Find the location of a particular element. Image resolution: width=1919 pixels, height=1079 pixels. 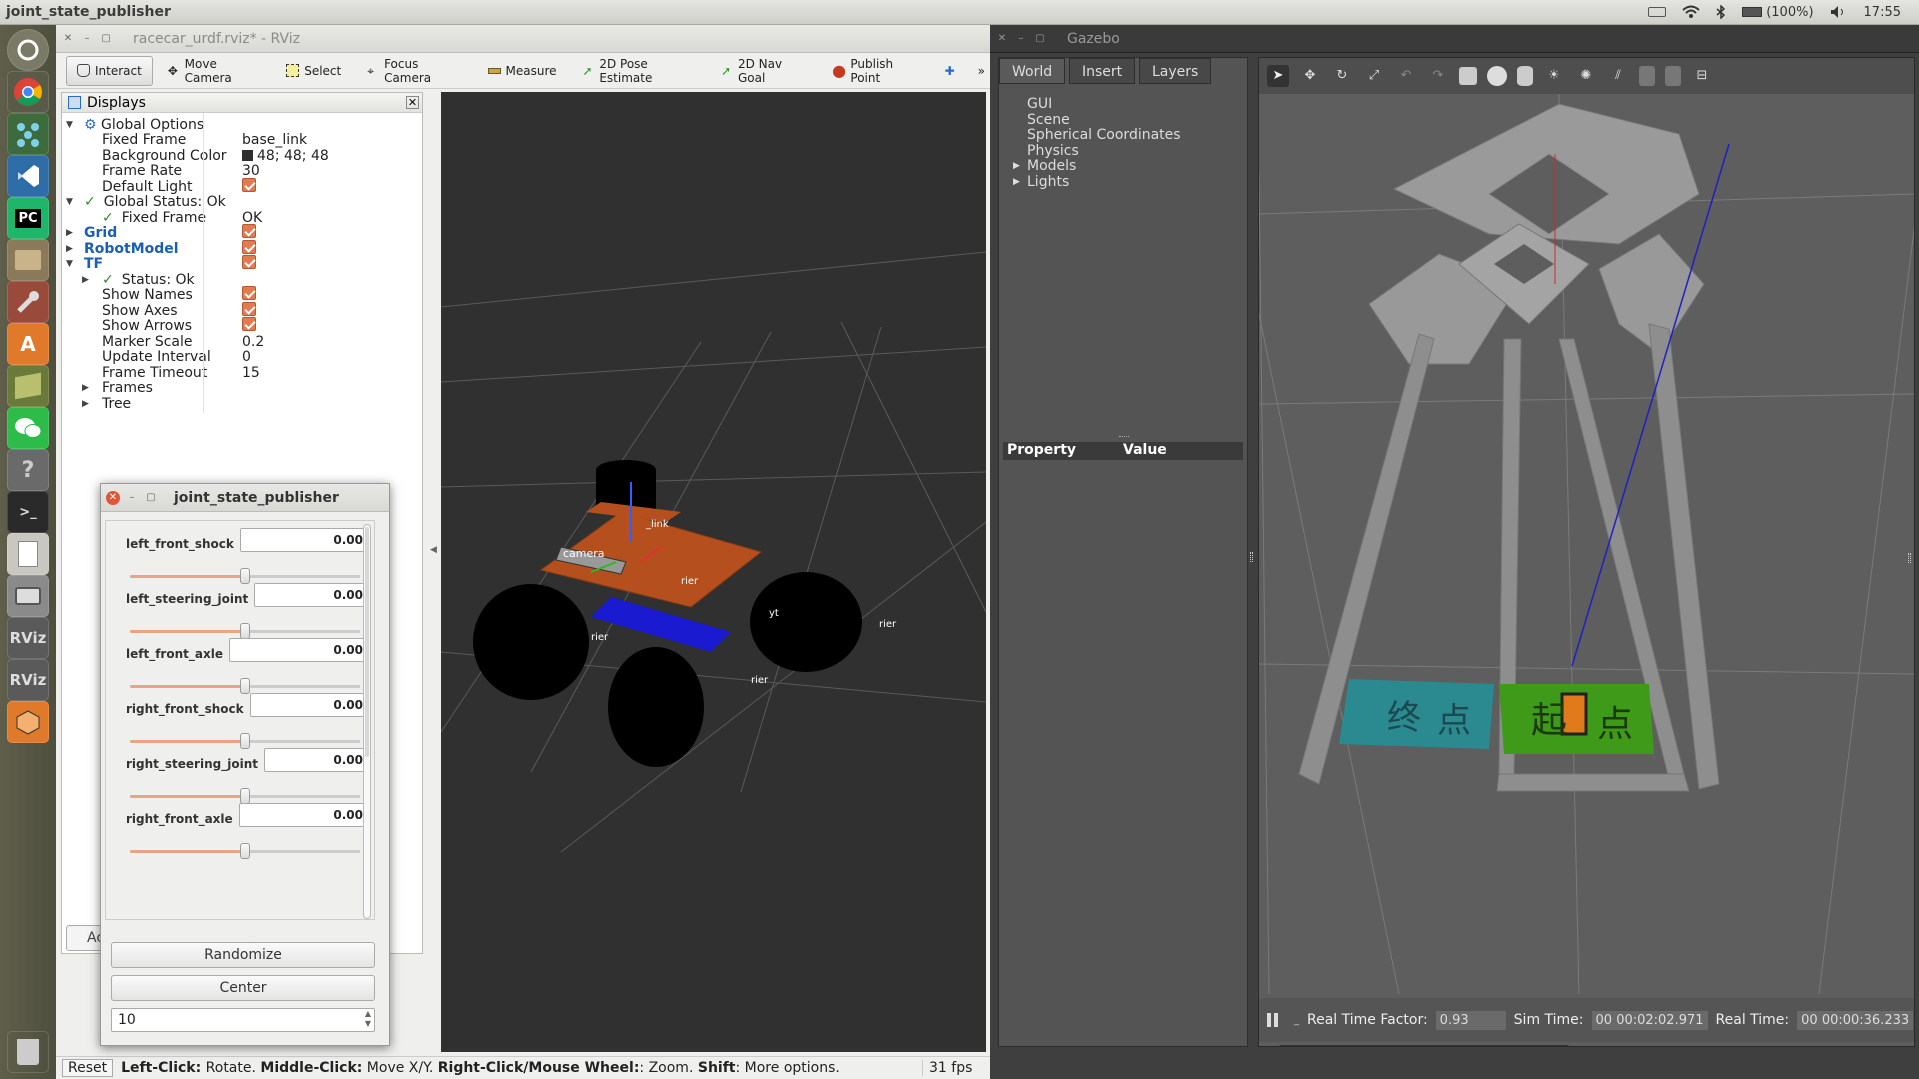

pycharm-icon: PC is located at coordinates (28, 218).